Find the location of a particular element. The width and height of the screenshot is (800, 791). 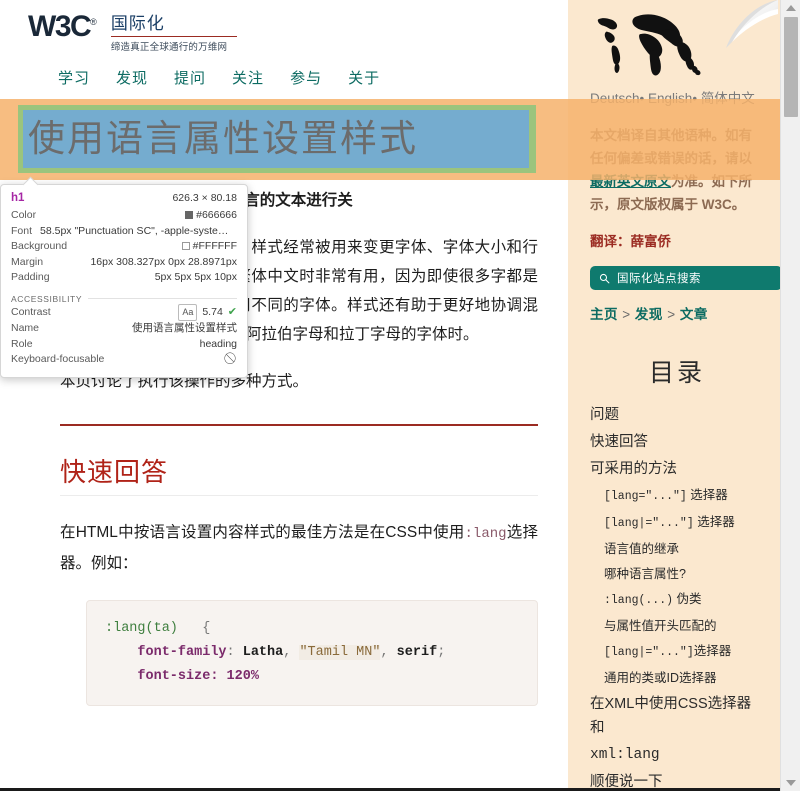

language-link-simplified-chinese: 简体中文 is located at coordinates (728, 98).